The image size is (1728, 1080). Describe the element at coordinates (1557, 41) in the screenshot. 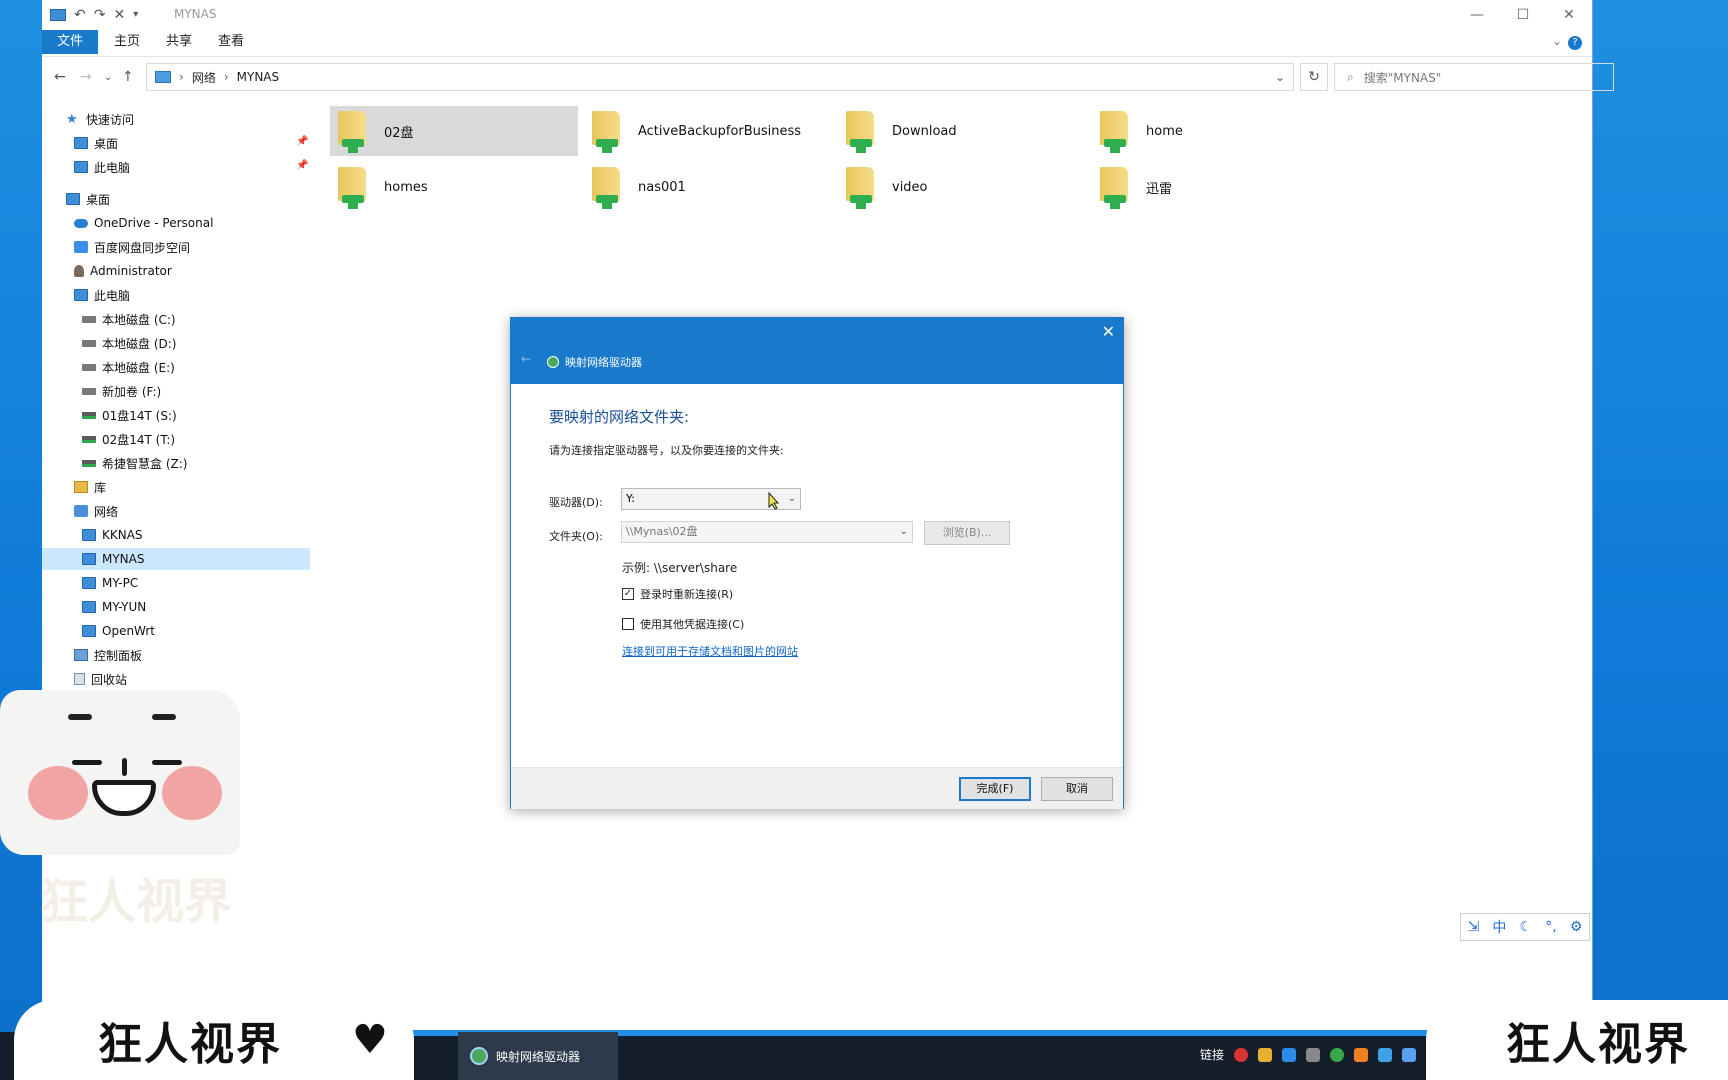

I see `ribbon-expand-icon: ⌄` at that location.